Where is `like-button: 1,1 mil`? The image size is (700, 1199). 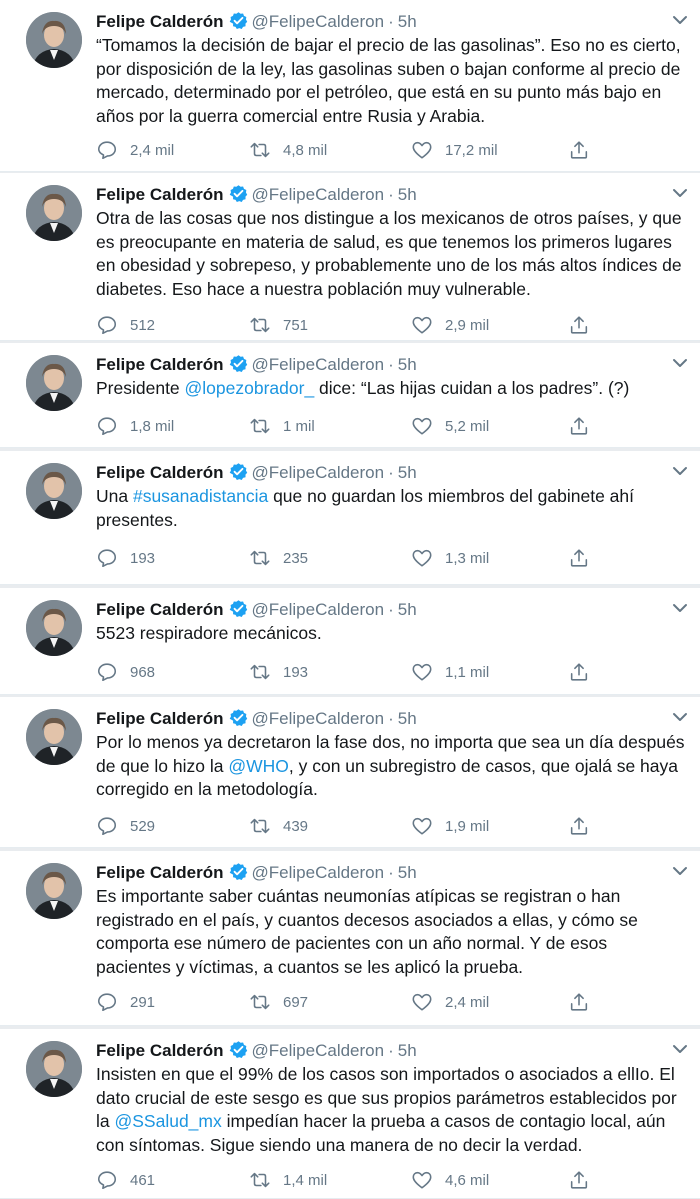
like-button: 1,1 mil is located at coordinates (450, 672).